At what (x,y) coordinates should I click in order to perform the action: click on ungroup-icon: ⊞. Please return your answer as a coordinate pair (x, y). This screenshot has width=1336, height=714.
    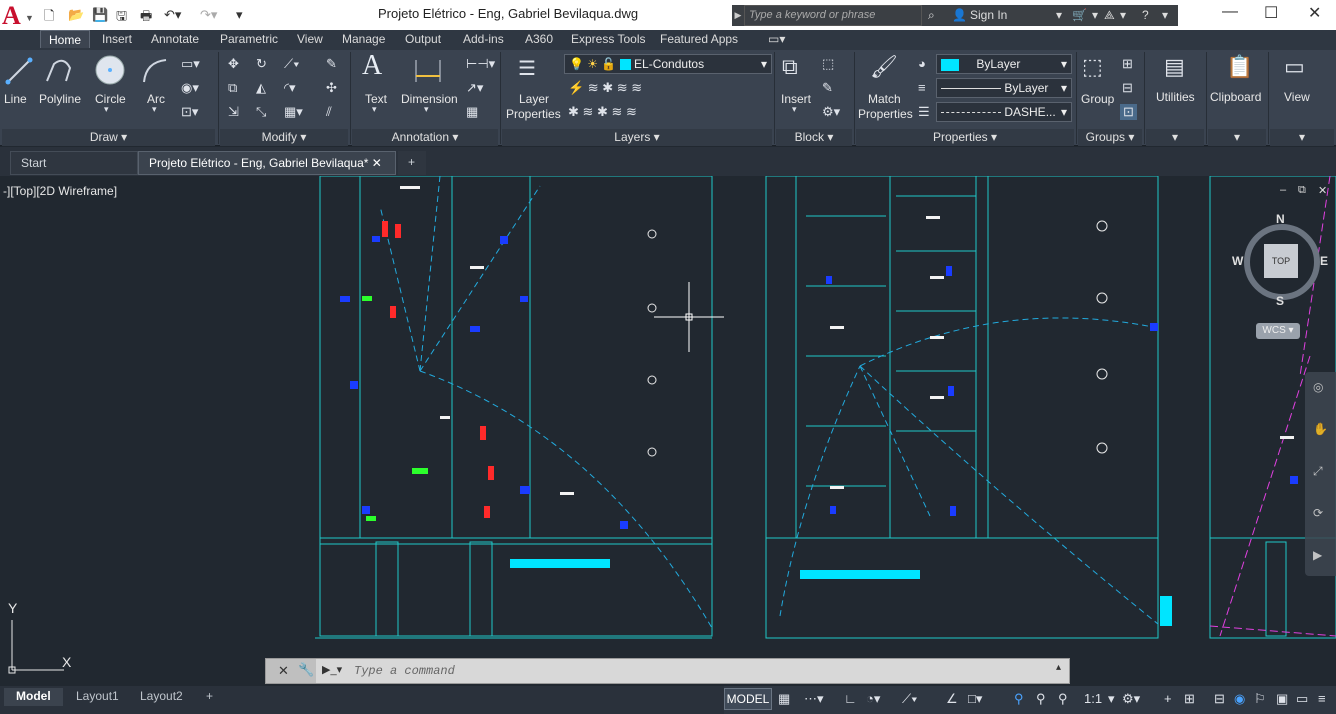
    Looking at the image, I should click on (1127, 64).